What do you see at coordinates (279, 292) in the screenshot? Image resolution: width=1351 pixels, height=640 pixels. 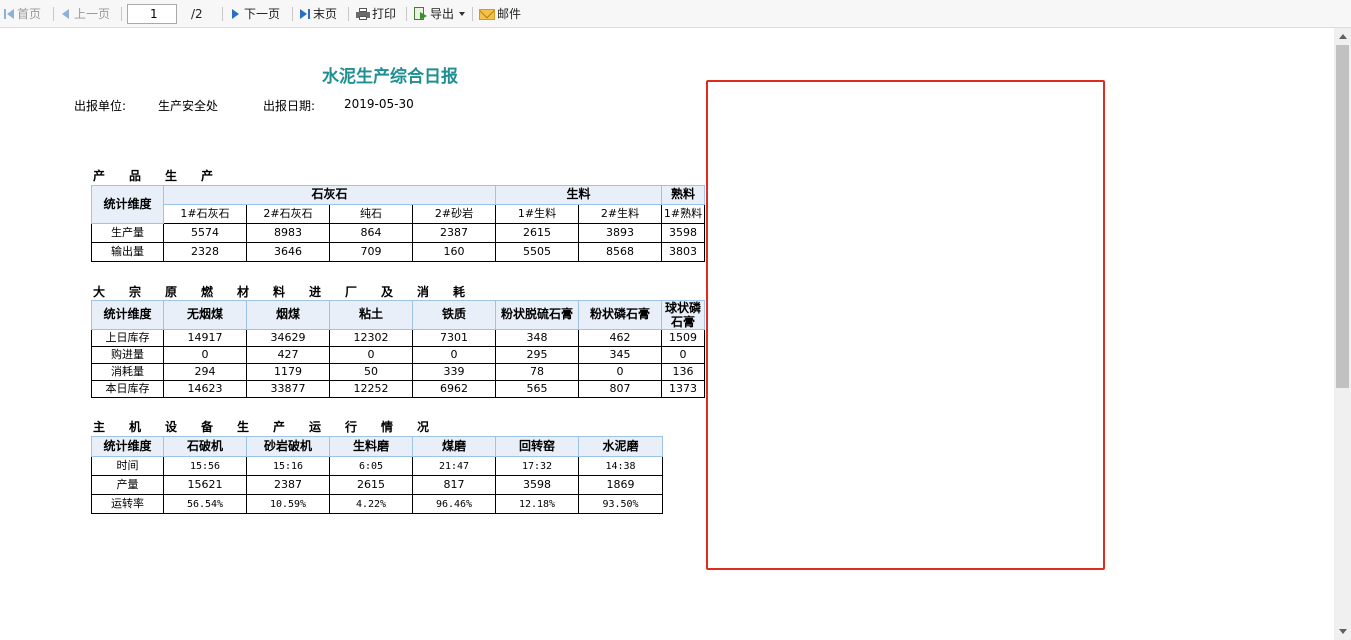 I see `section-title-materials: 大 宗 原 燃 材 料 进 厂 及 消 耗` at bounding box center [279, 292].